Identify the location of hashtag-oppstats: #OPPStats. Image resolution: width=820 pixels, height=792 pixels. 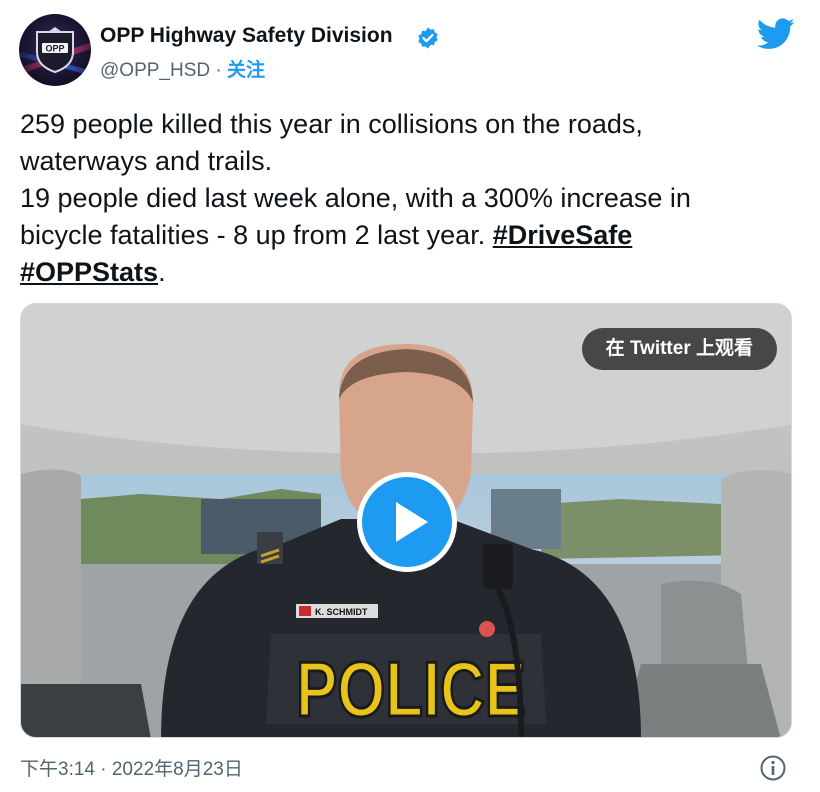
(89, 272).